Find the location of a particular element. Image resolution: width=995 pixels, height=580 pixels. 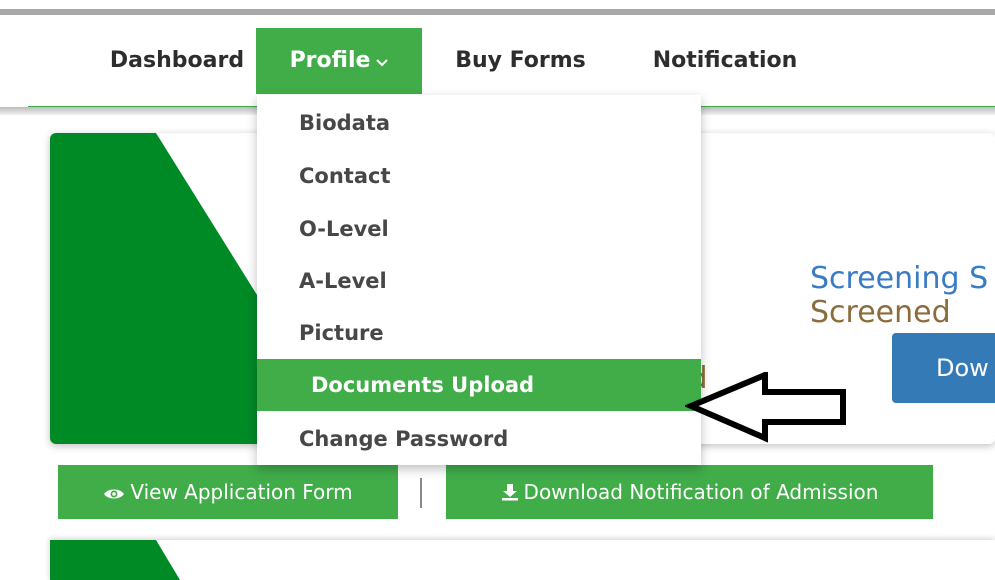

button-separator is located at coordinates (421, 493).